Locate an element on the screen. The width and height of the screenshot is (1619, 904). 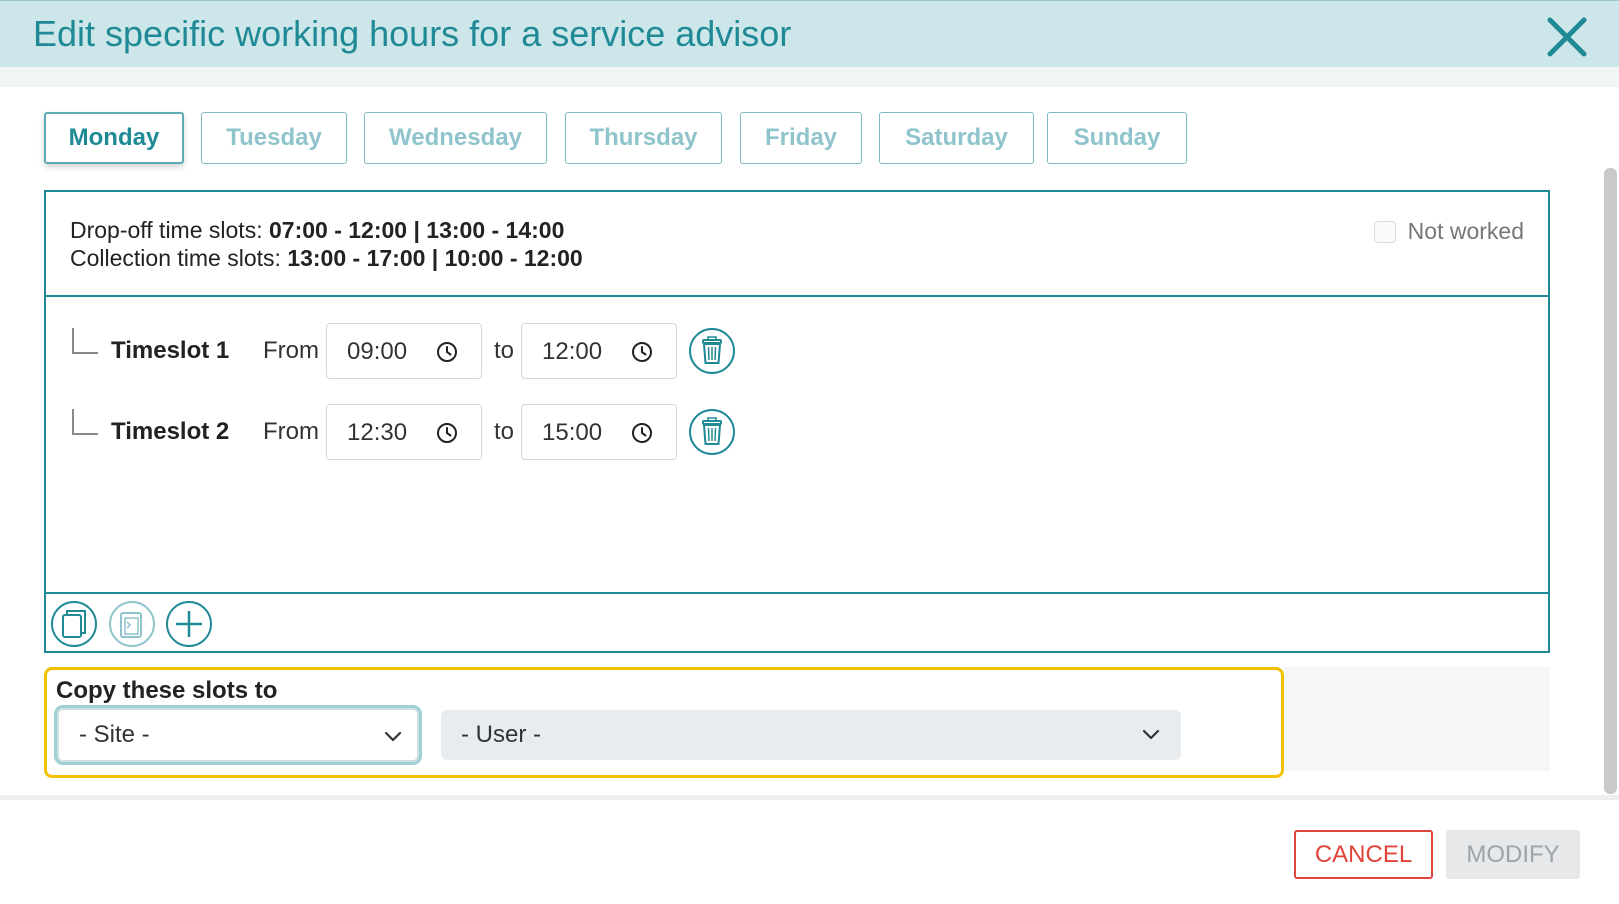
site-select-value: - Site - is located at coordinates (114, 734).